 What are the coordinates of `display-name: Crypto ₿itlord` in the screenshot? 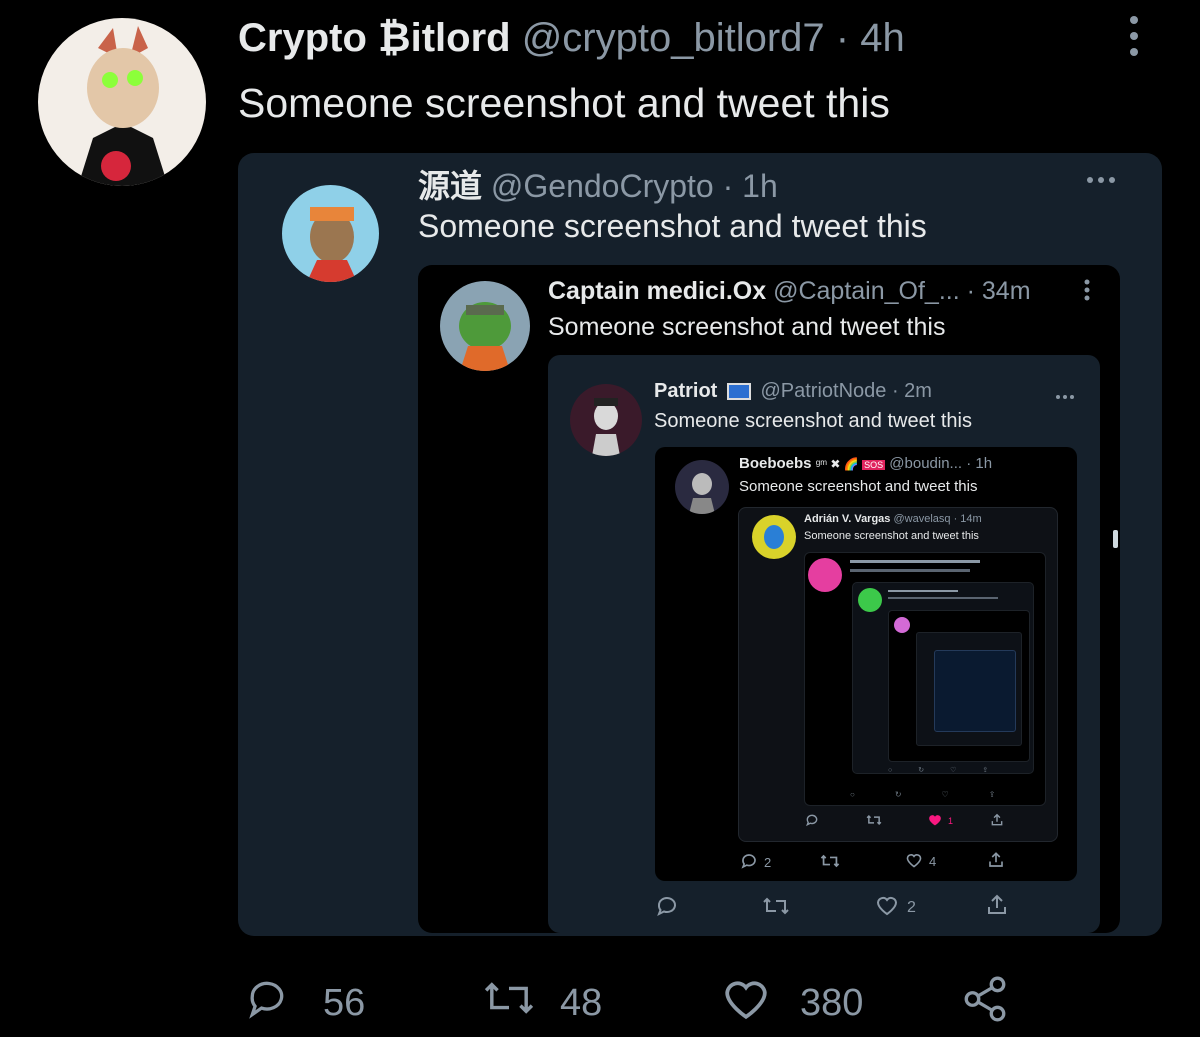 It's located at (374, 38).